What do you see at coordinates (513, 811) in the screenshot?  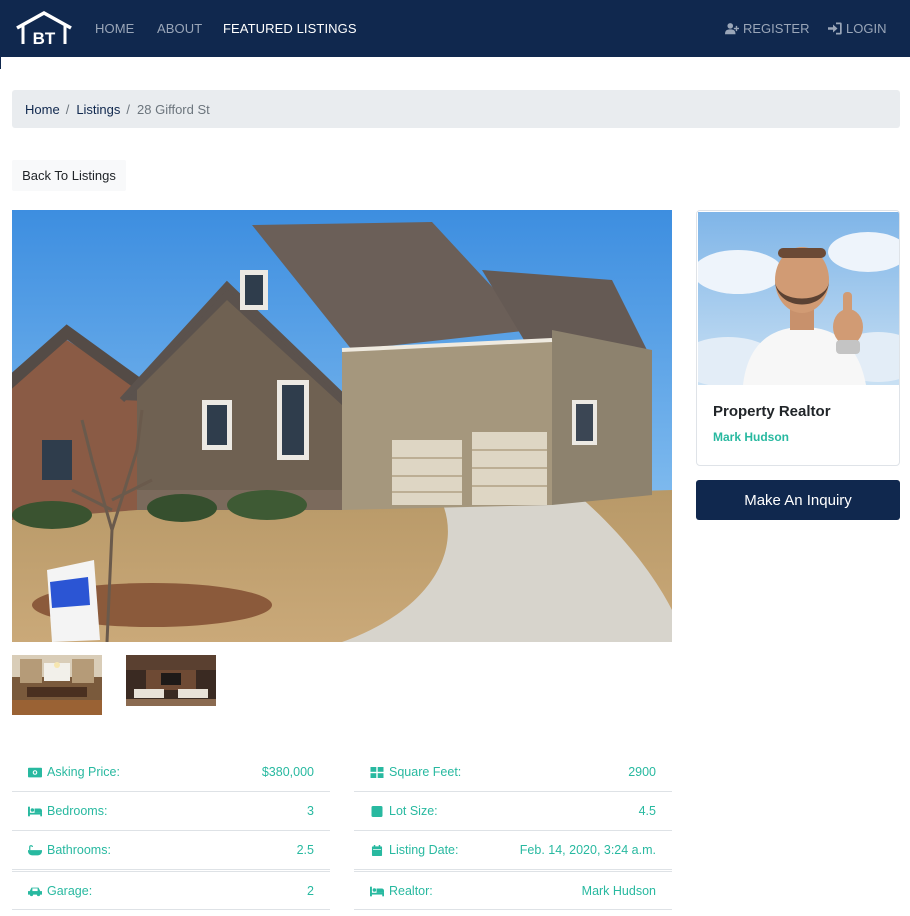 I see `detail-lot-size: Lot Size: 4.5` at bounding box center [513, 811].